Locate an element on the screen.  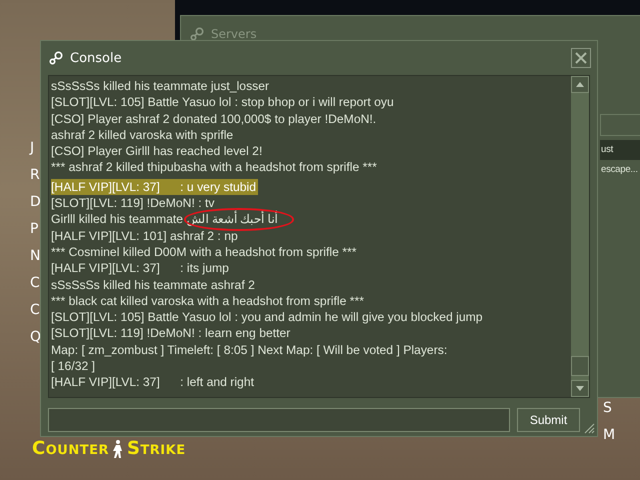
close-icon is located at coordinates (581, 58).